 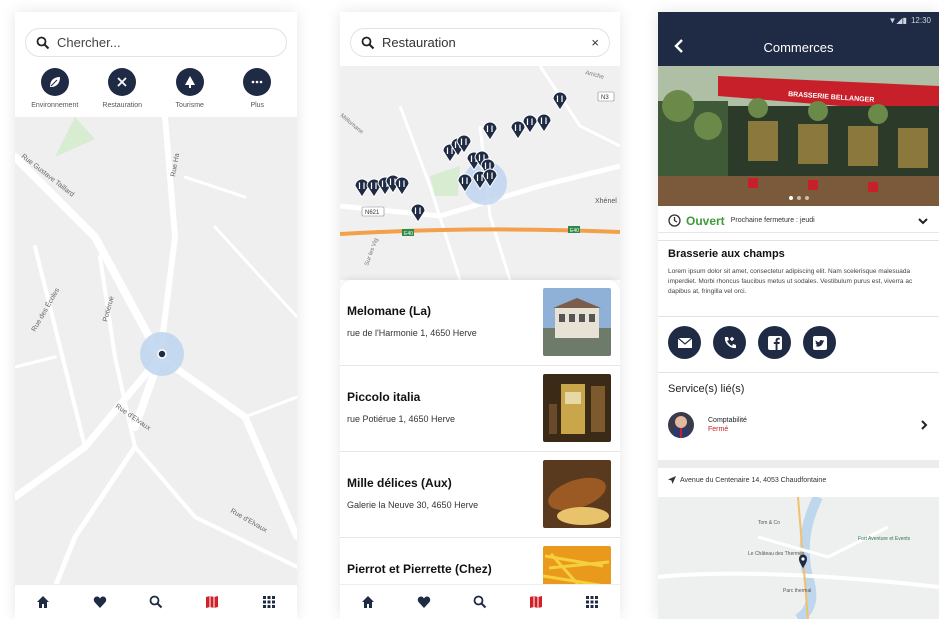 I want to click on category-bar: Environnement Restauration Tourisme Plus, so click(x=156, y=88).